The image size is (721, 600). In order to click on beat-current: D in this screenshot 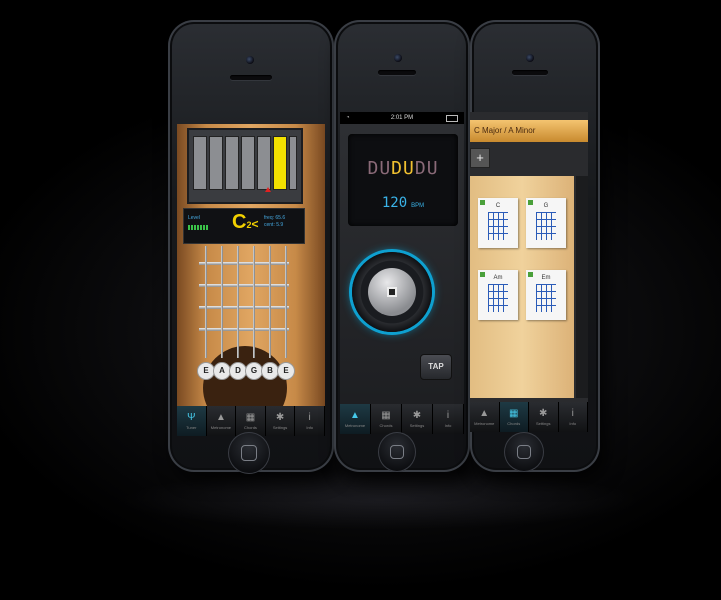, I will do `click(397, 168)`.